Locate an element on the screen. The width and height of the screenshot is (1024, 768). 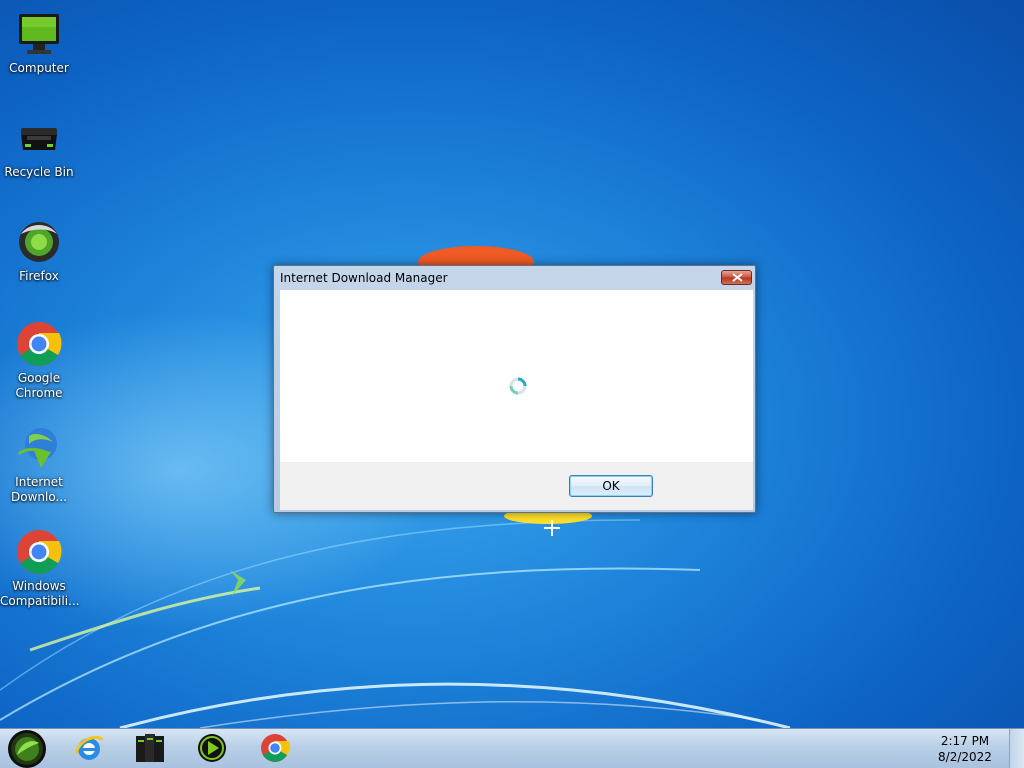
clock-time: 2:17 PM is located at coordinates (965, 741).